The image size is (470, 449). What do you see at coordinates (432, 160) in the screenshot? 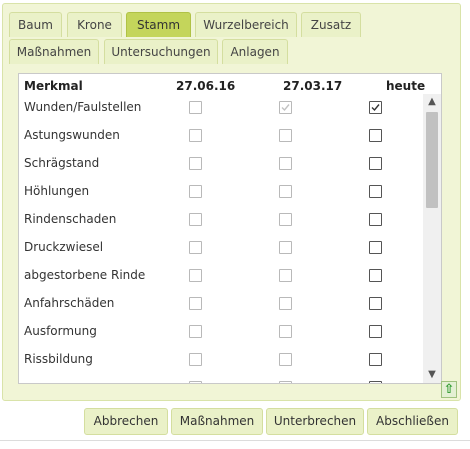
I see `scrollbar-thumb` at bounding box center [432, 160].